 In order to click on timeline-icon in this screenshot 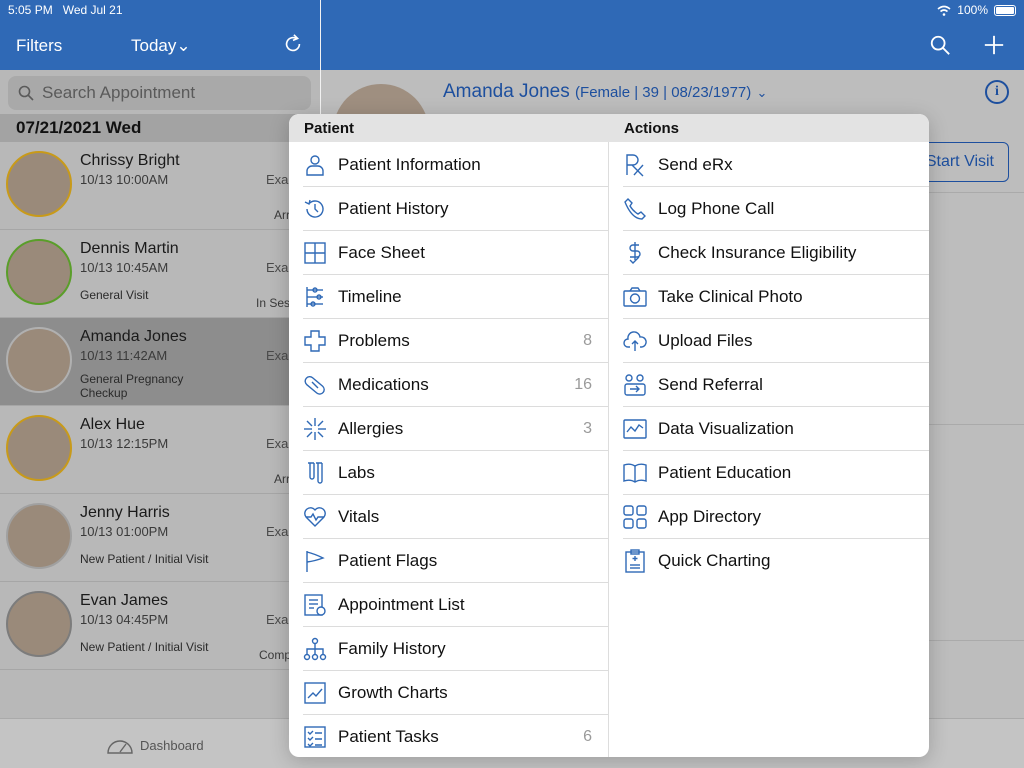, I will do `click(315, 297)`.